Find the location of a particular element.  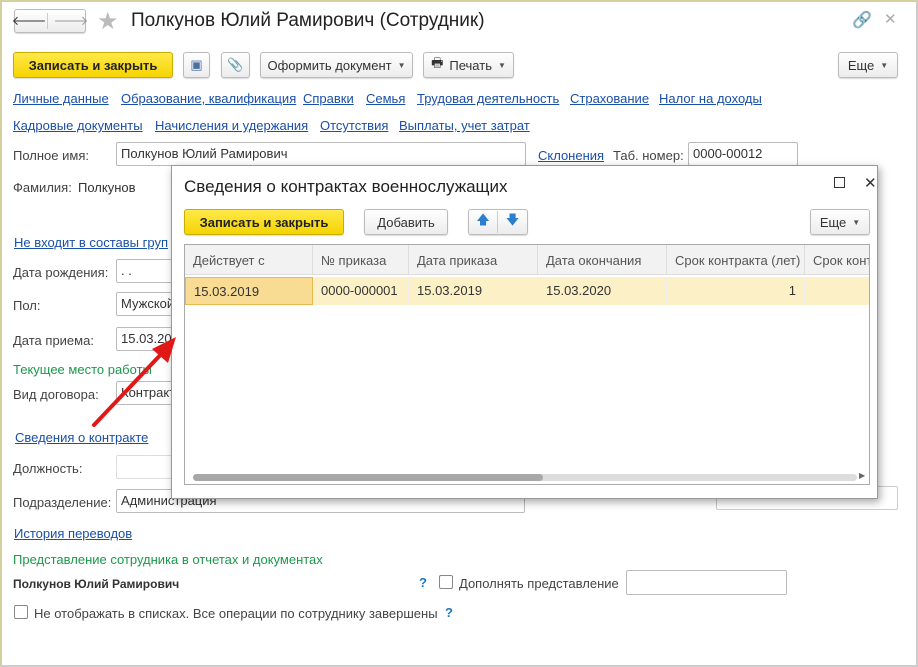

gender-label: Пол: is located at coordinates (27, 305).